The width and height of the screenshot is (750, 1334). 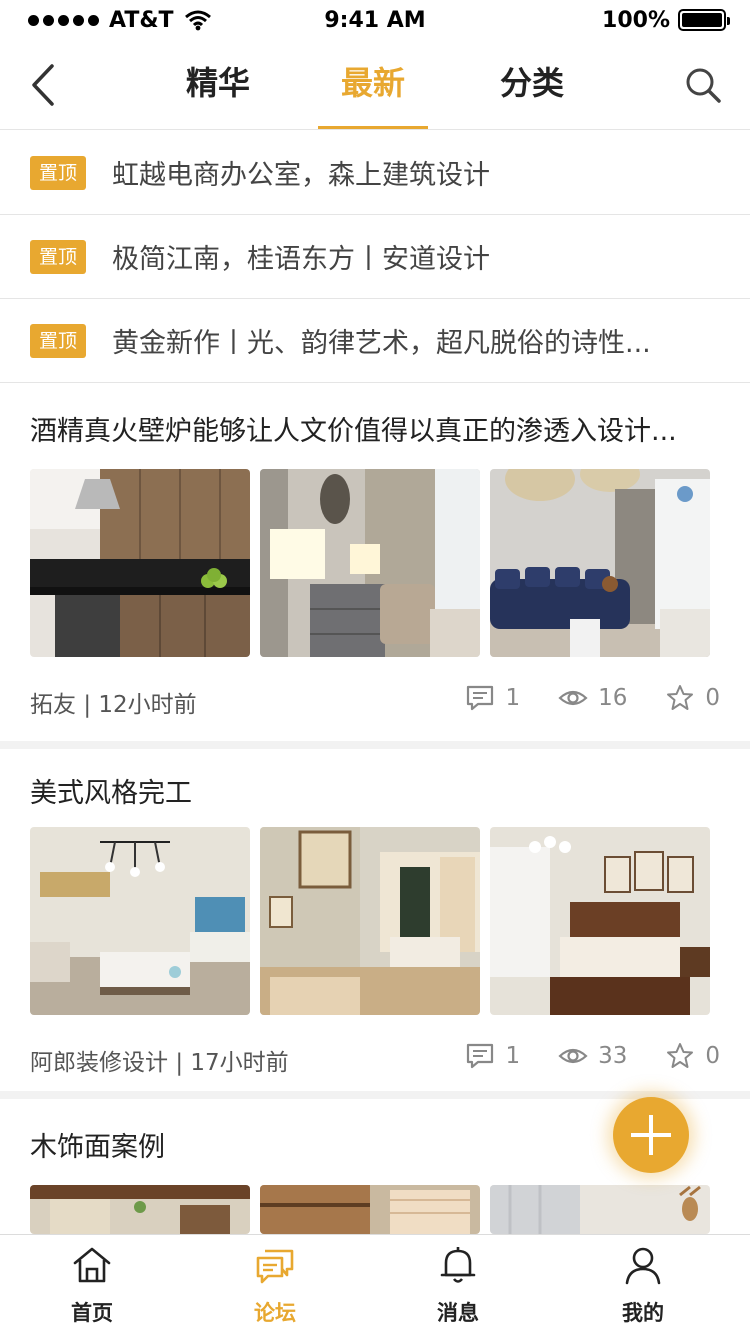 What do you see at coordinates (651, 1135) in the screenshot?
I see `add-post-button` at bounding box center [651, 1135].